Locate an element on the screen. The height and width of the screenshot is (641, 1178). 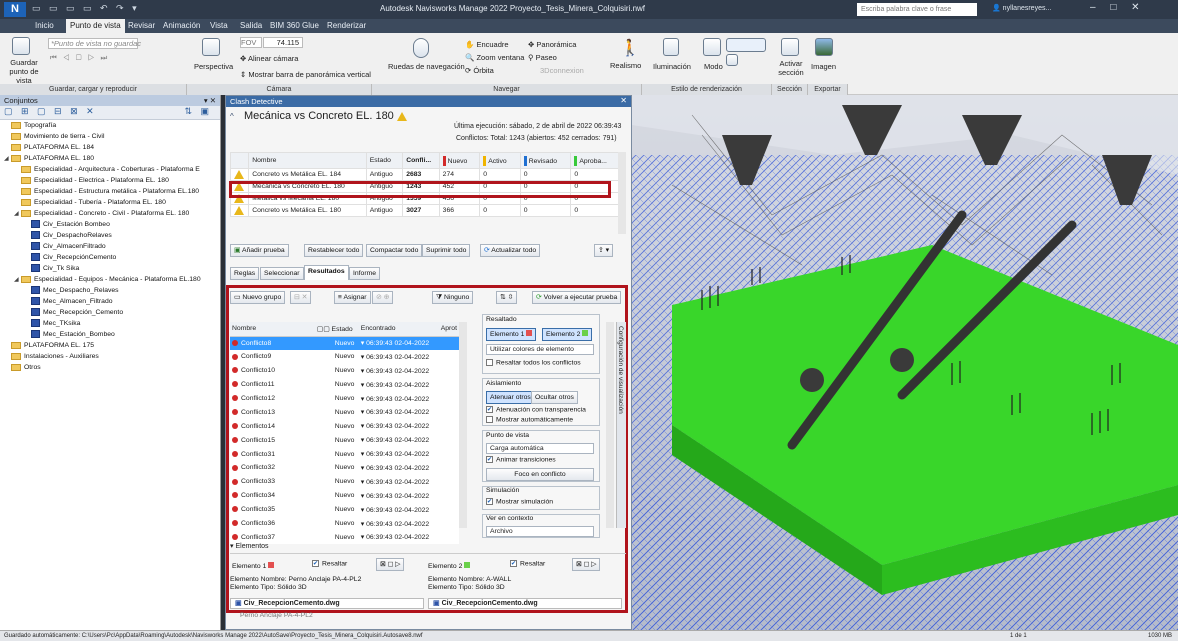
close-icon: ▾ ✕ is located at coordinates (212, 100).